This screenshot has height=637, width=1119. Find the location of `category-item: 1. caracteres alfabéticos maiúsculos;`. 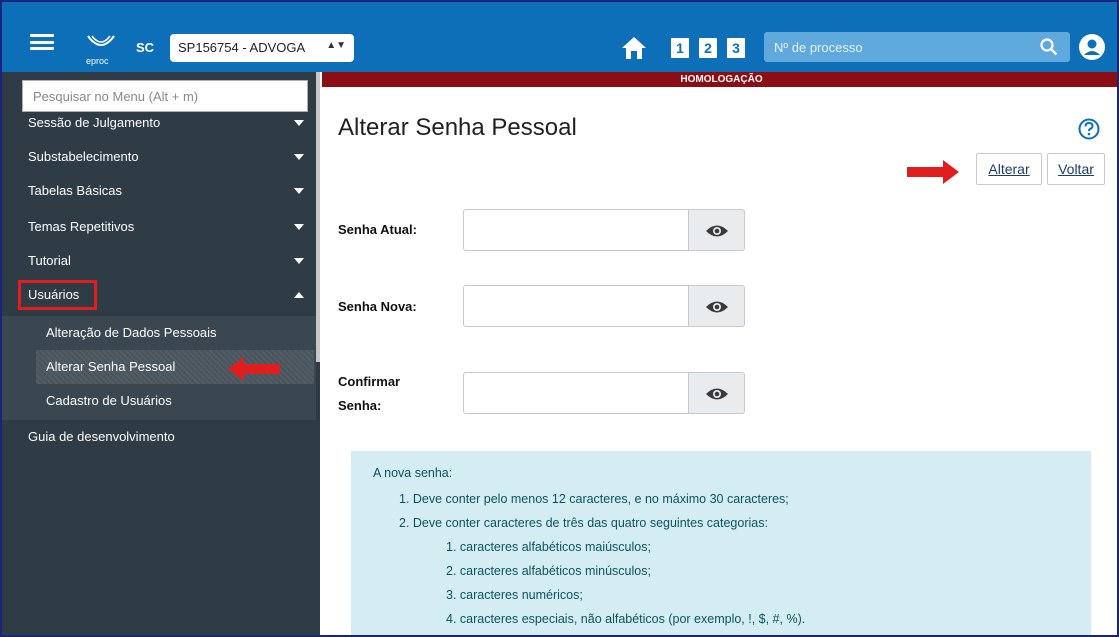

category-item: 1. caracteres alfabéticos maiúsculos; is located at coordinates (548, 547).